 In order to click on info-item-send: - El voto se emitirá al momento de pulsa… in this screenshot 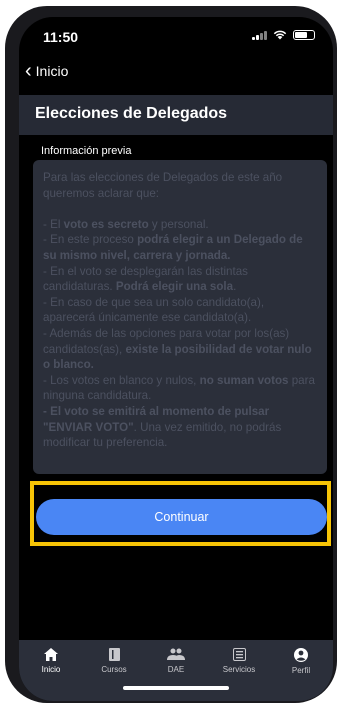, I will do `click(162, 427)`.